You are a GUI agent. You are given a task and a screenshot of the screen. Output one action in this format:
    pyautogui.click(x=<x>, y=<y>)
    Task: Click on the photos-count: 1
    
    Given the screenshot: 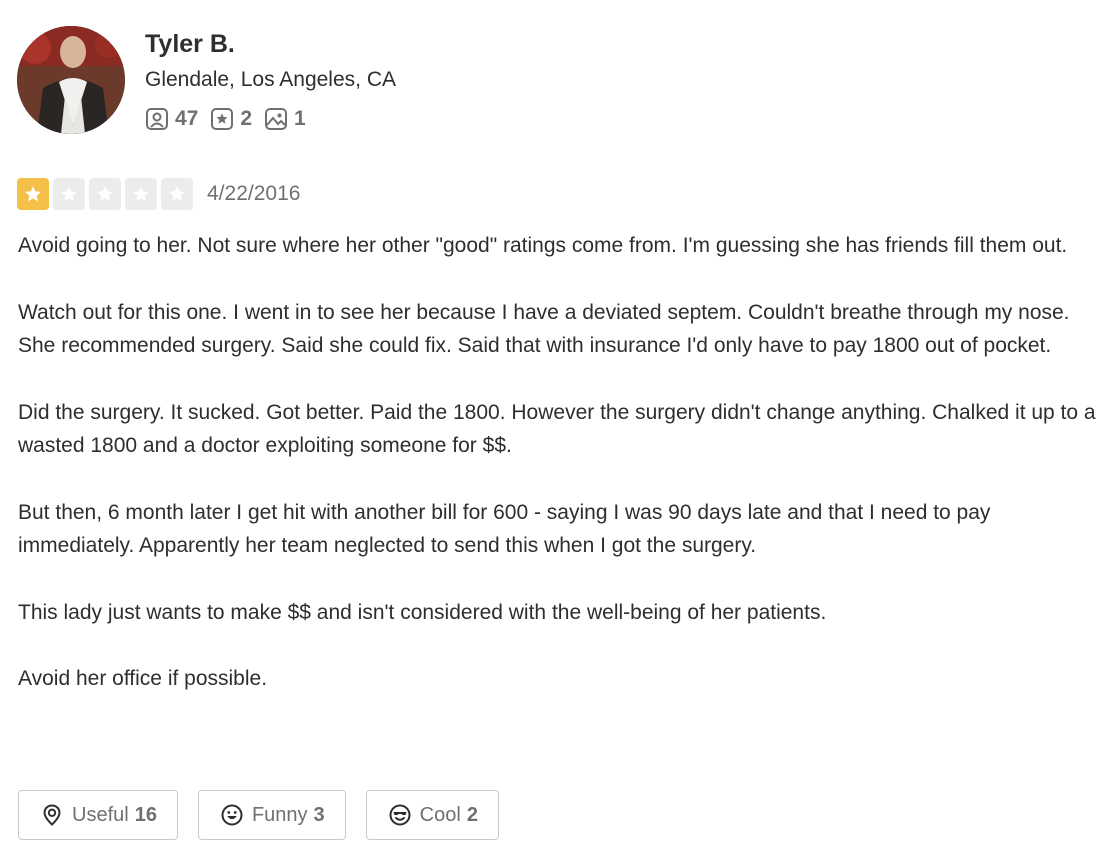 What is the action you would take?
    pyautogui.click(x=300, y=118)
    